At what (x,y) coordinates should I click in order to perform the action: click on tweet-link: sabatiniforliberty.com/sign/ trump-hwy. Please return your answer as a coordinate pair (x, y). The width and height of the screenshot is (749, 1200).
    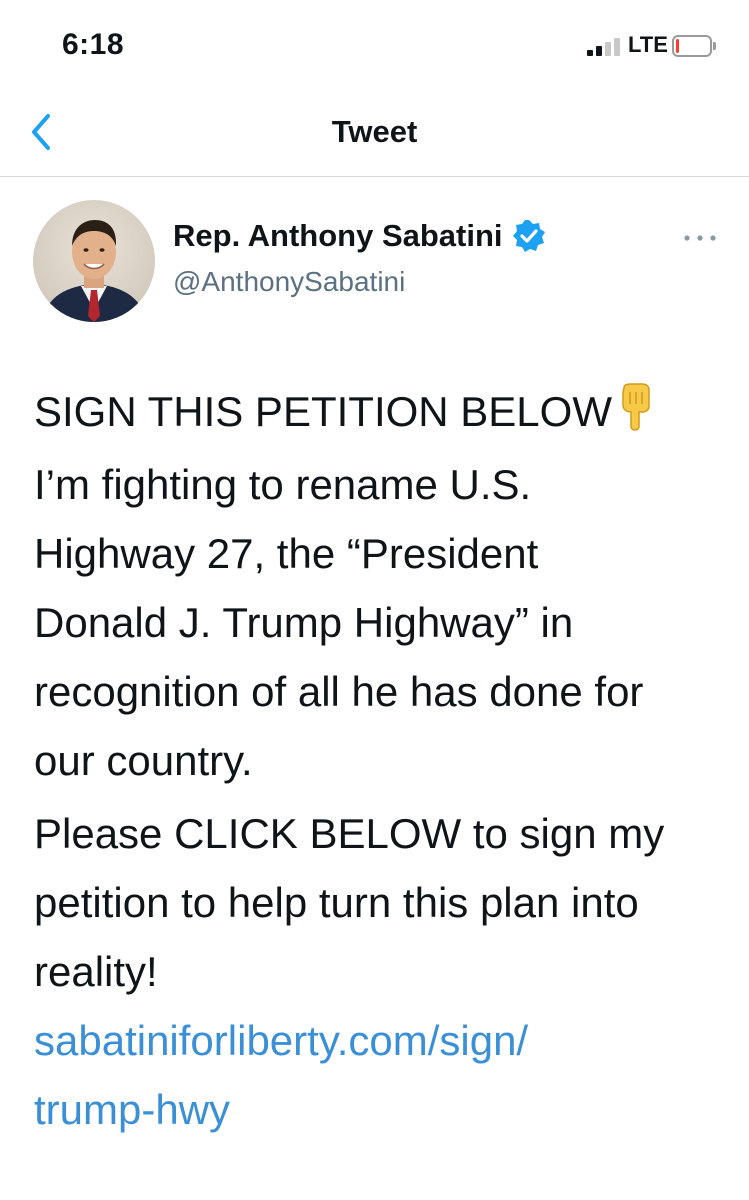
    Looking at the image, I should click on (384, 1075).